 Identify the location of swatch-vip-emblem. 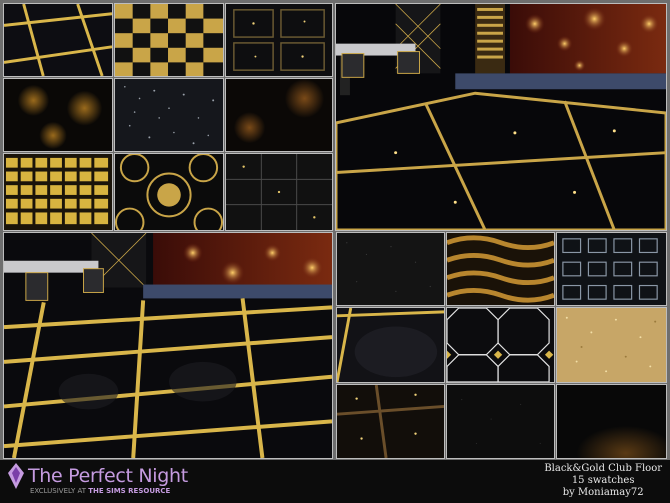
(169, 192).